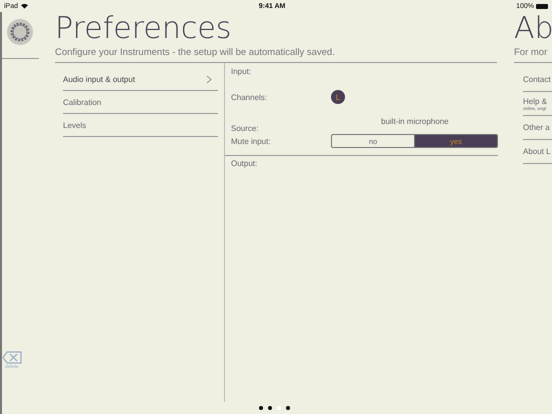  What do you see at coordinates (533, 55) in the screenshot?
I see `about-subtitle: For mor` at bounding box center [533, 55].